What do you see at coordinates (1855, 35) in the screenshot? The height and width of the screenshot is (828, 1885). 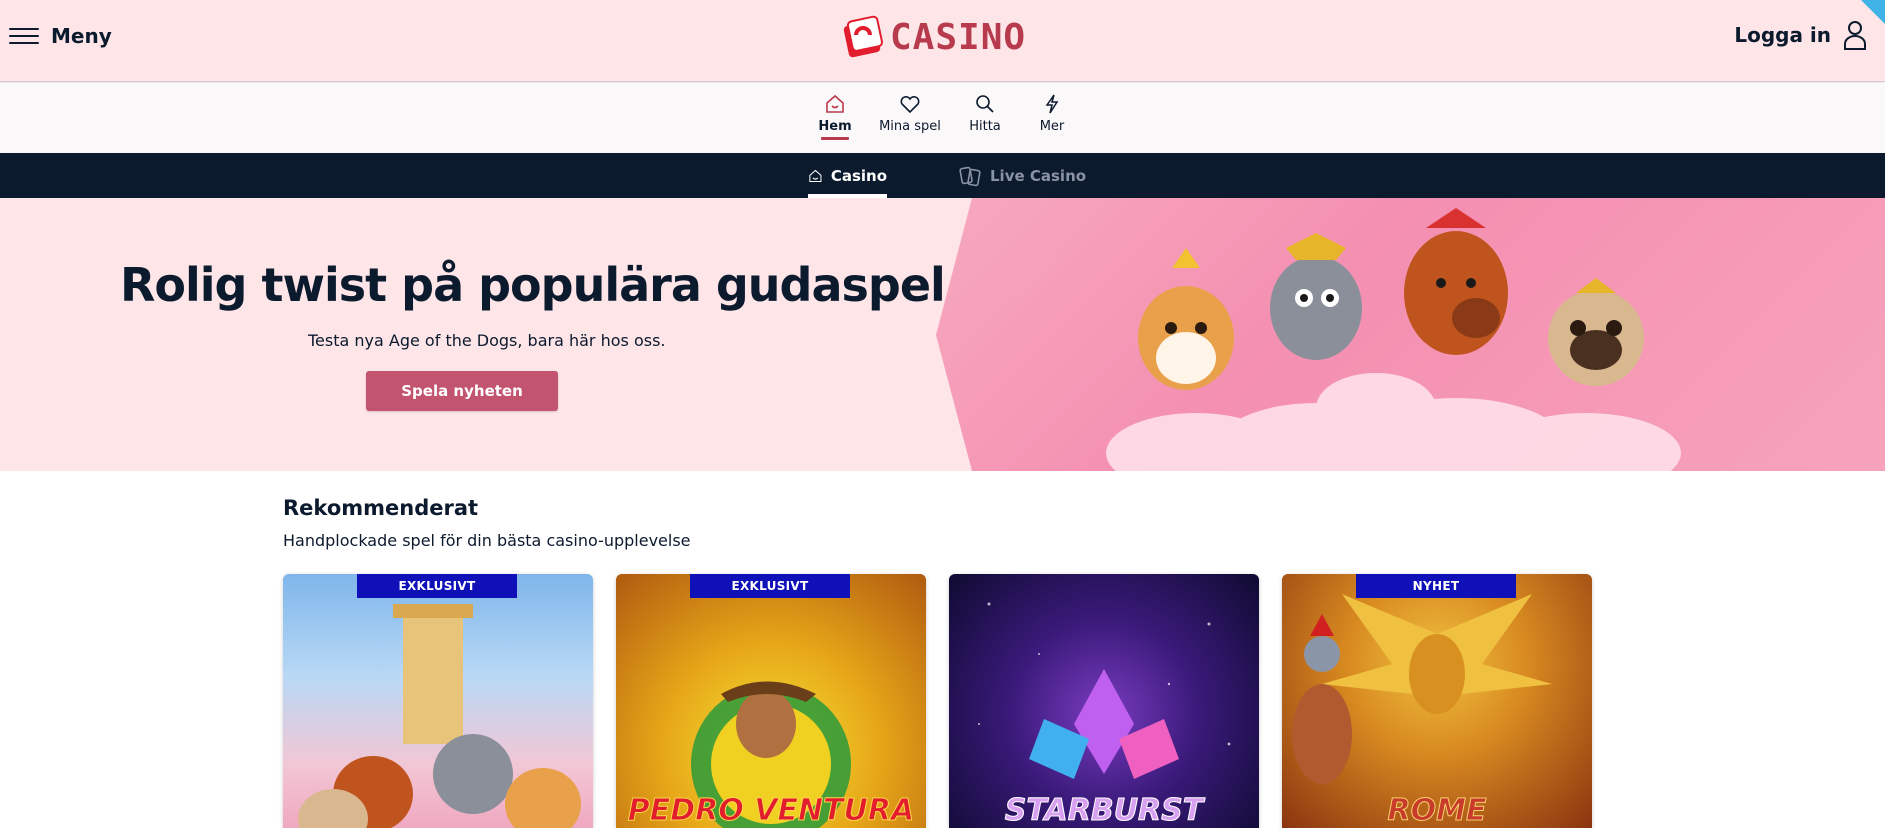 I see `user-icon` at bounding box center [1855, 35].